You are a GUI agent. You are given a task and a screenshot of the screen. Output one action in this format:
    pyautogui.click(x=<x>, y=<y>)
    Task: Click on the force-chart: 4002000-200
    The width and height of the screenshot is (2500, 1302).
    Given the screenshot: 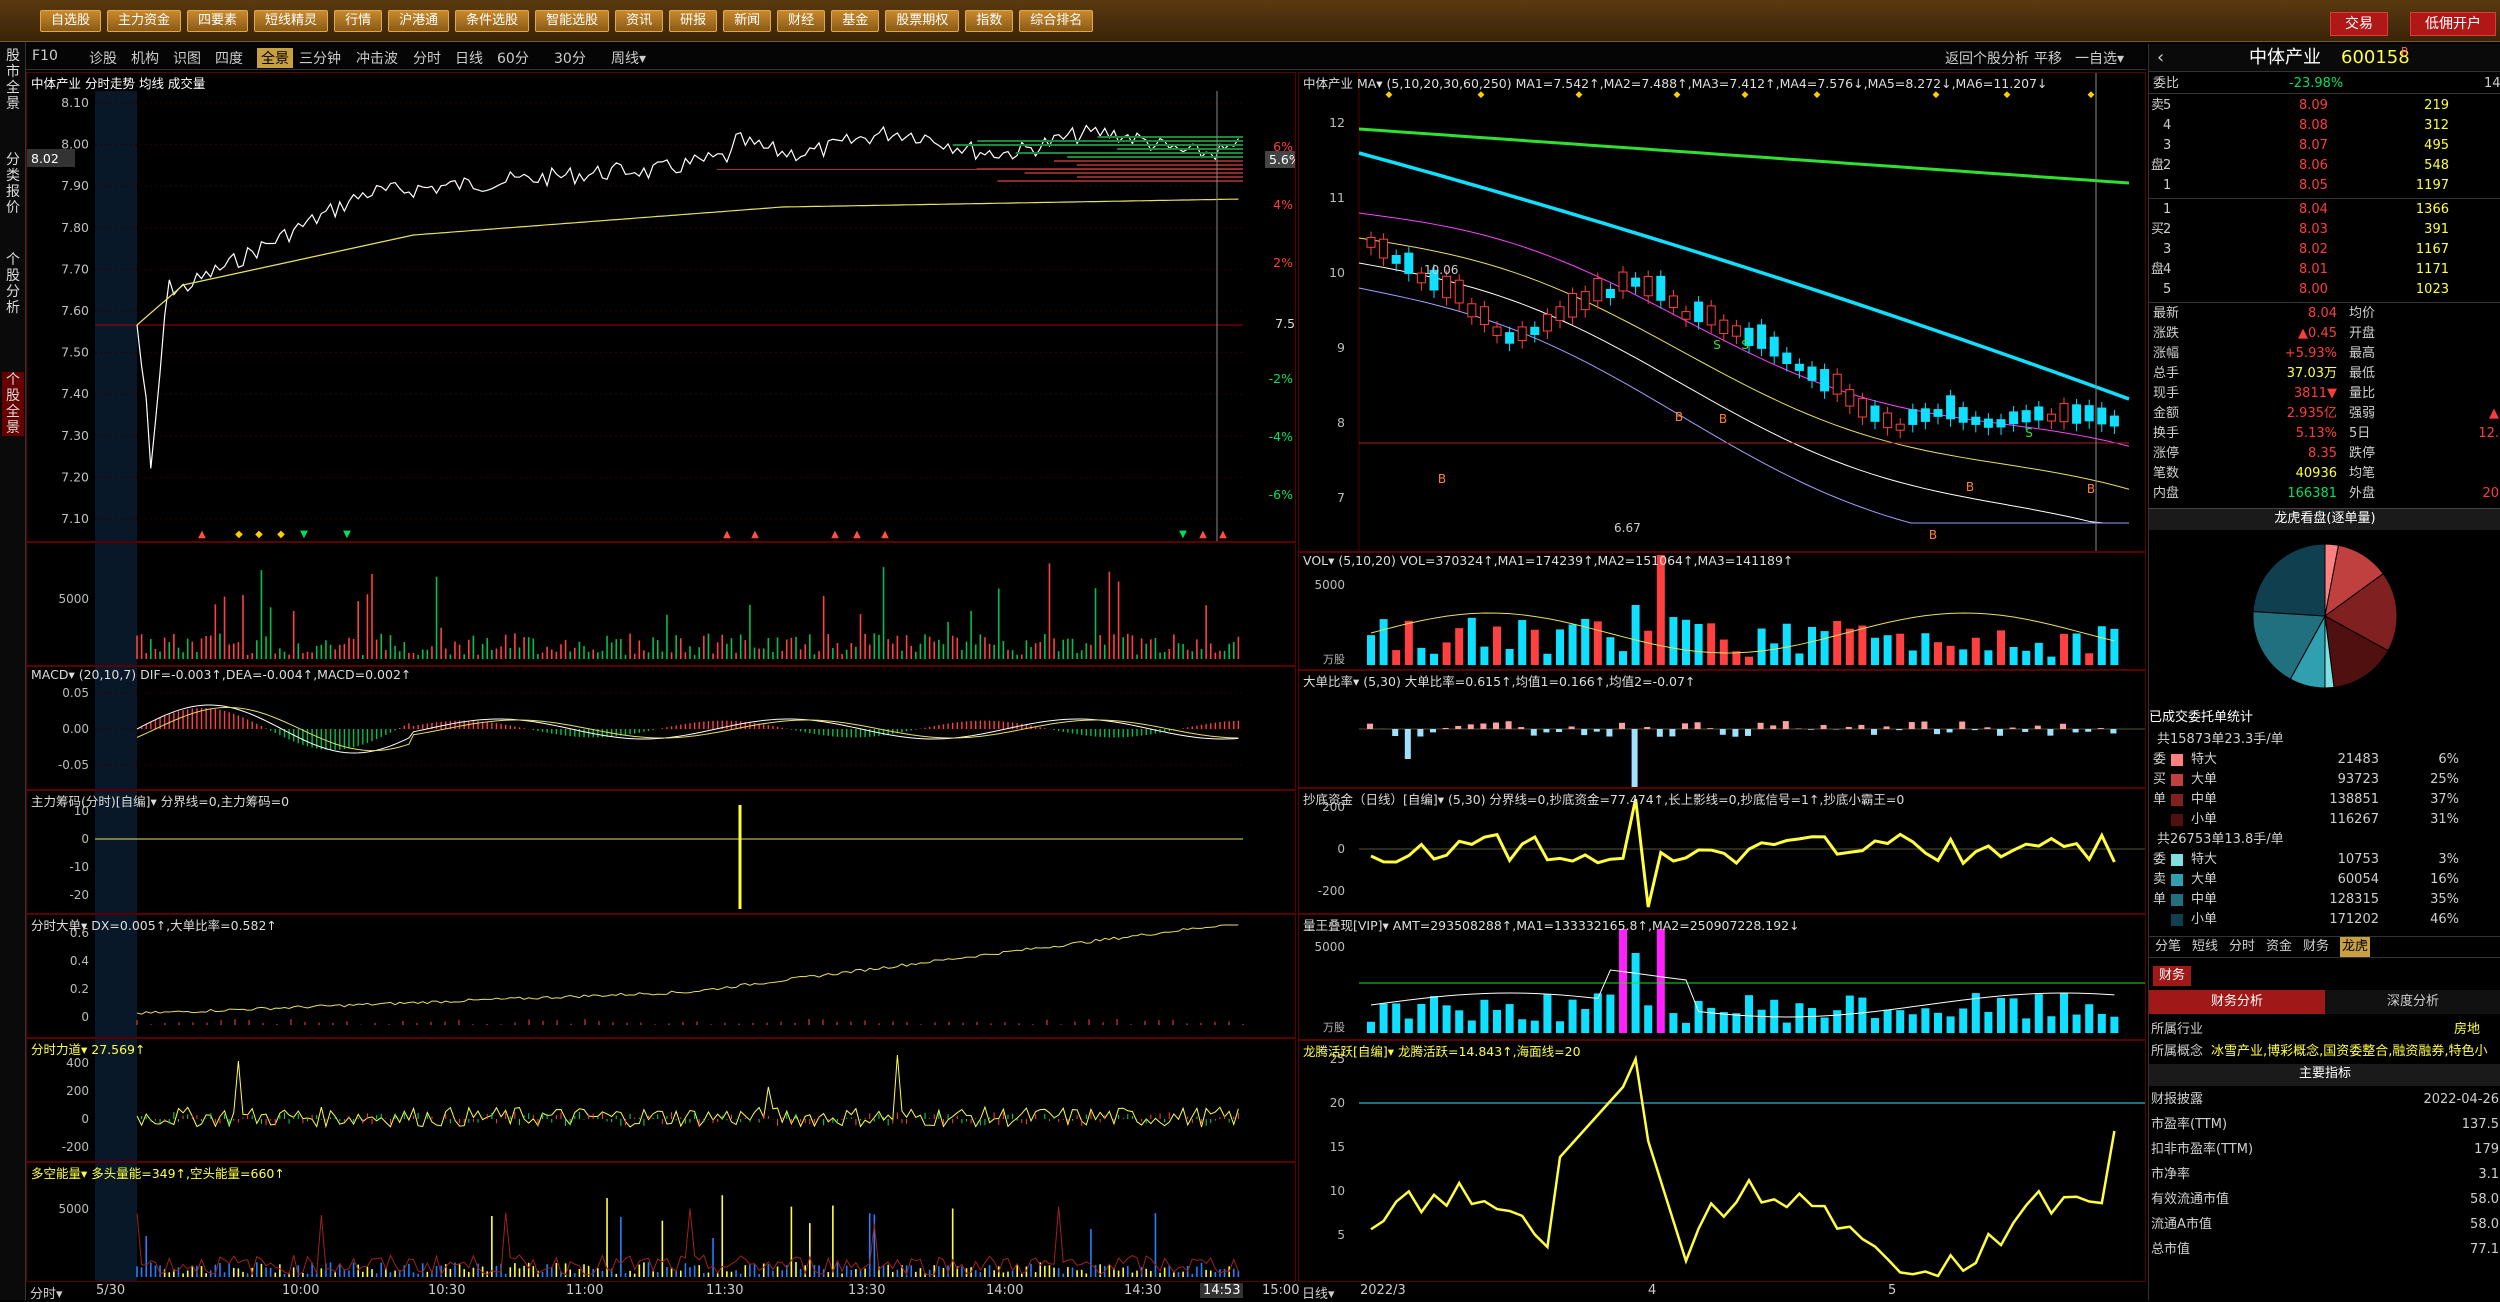 What is the action you would take?
    pyautogui.click(x=661, y=1100)
    